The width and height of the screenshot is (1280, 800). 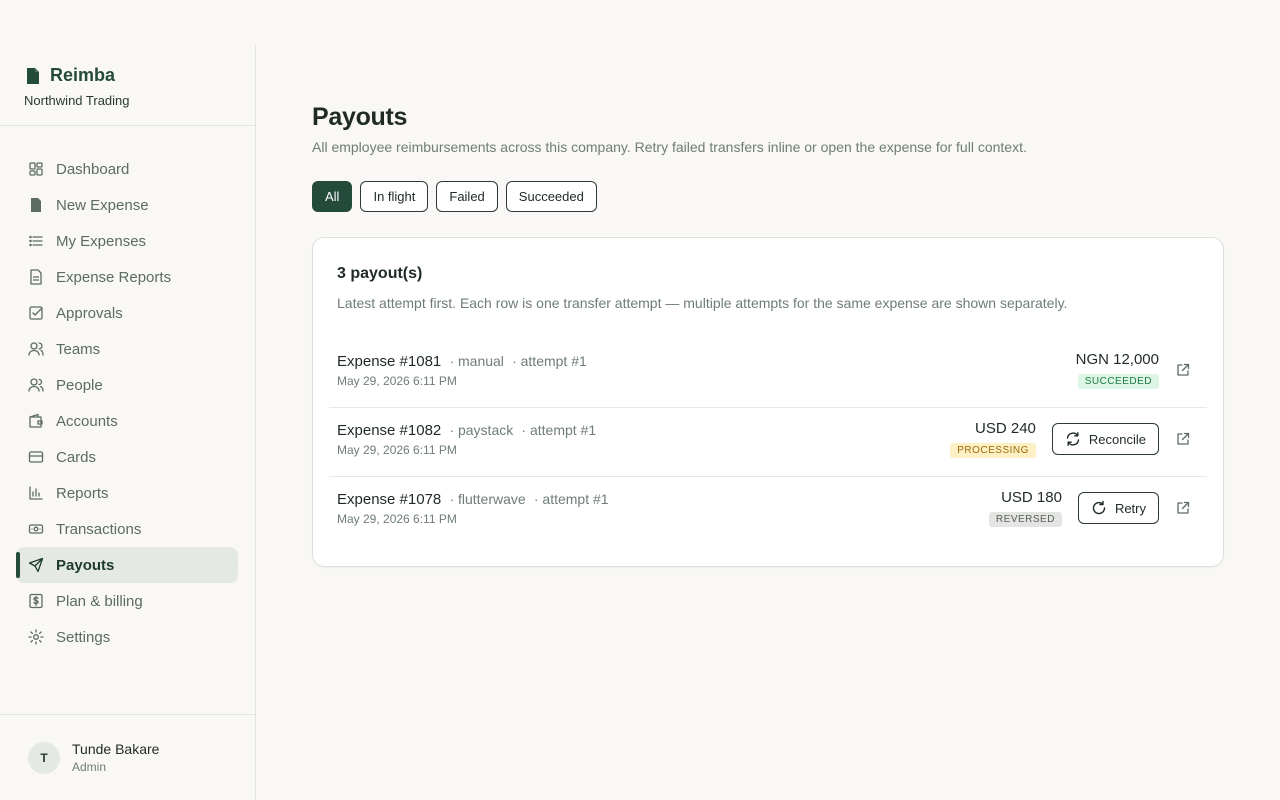 I want to click on sidebar-item-label: Teams, so click(x=78, y=349).